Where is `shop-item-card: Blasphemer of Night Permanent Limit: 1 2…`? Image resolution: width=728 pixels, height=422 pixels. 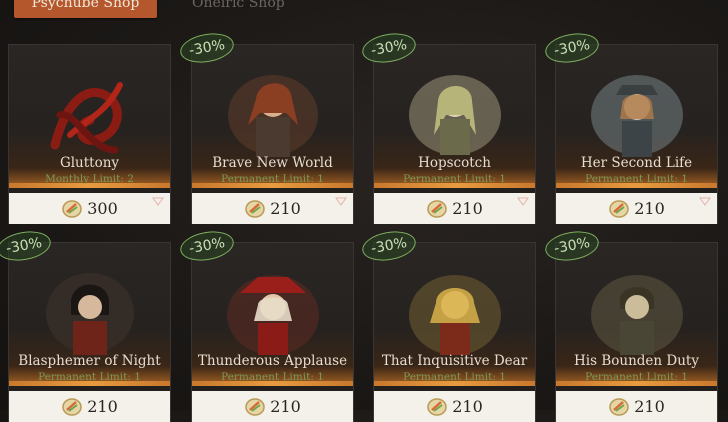
shop-item-card: Blasphemer of Night Permanent Limit: 1 2… is located at coordinates (89, 332).